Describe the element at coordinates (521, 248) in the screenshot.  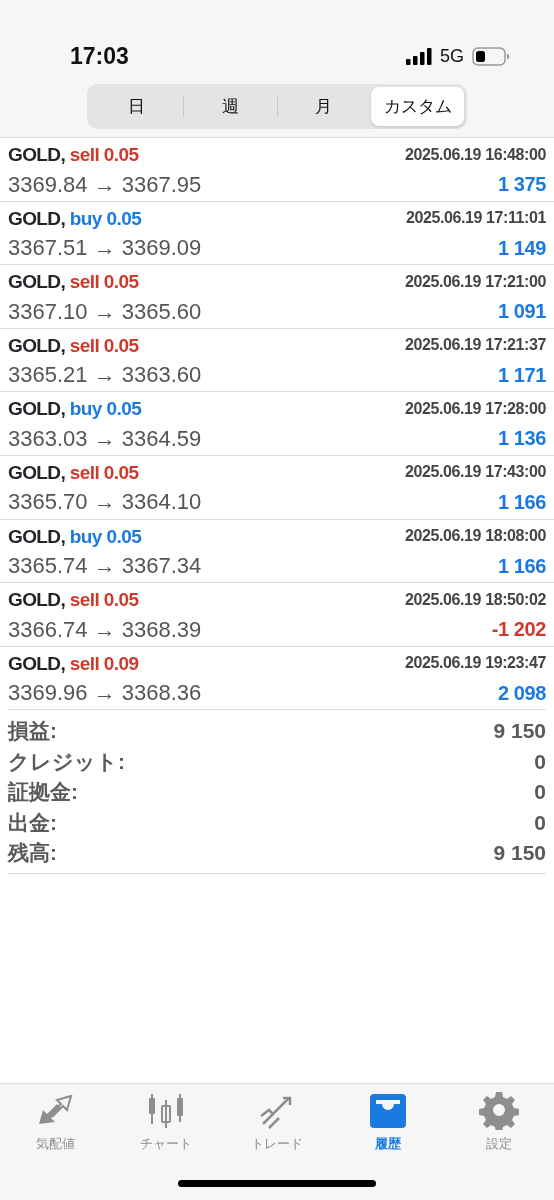
I see `profit-value: 1 149` at that location.